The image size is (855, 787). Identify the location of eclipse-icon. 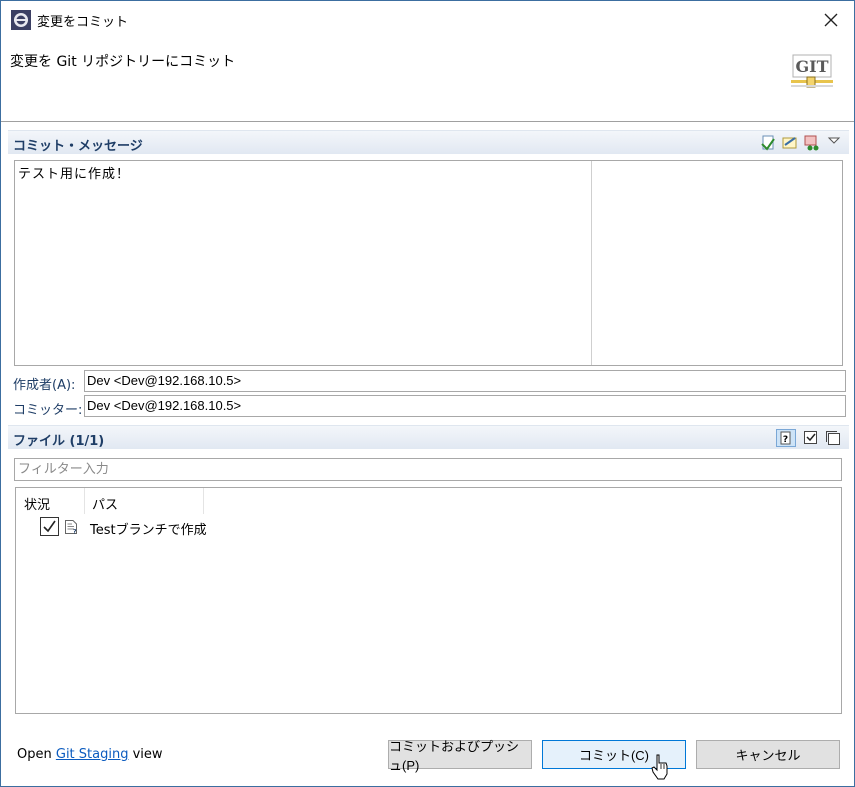
(21, 20).